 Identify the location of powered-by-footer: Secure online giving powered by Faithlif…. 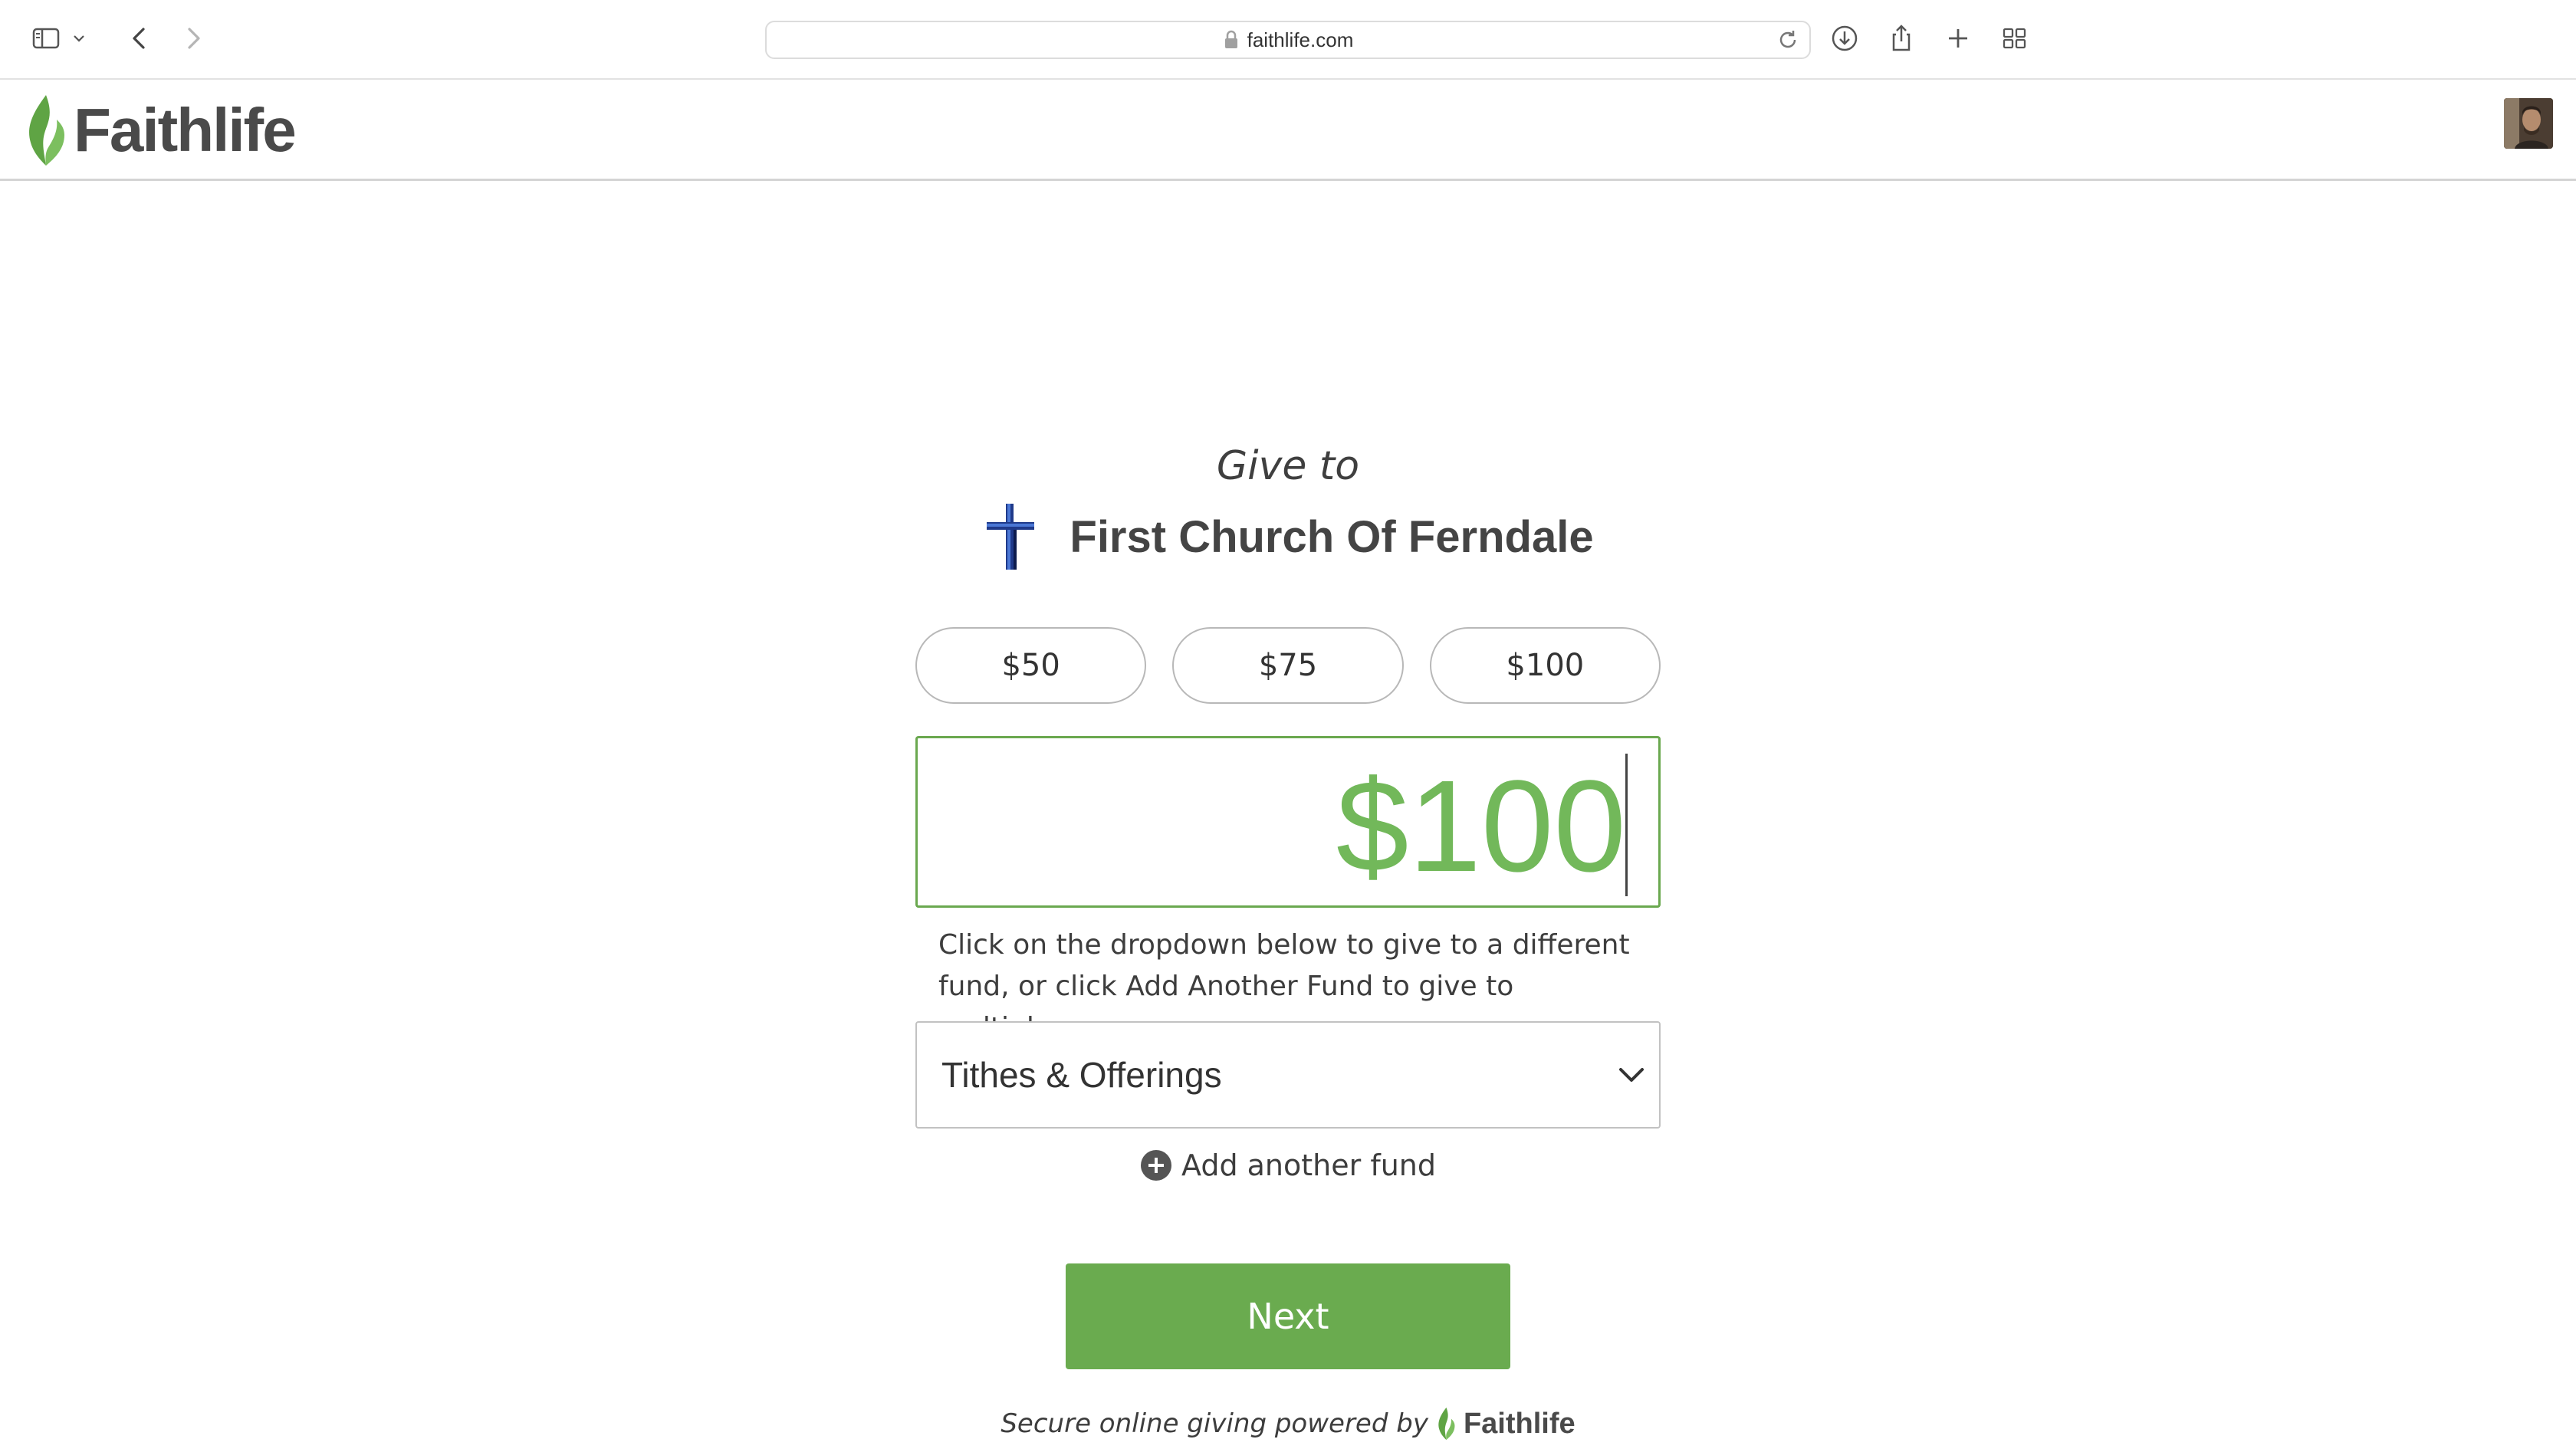
(1288, 1424).